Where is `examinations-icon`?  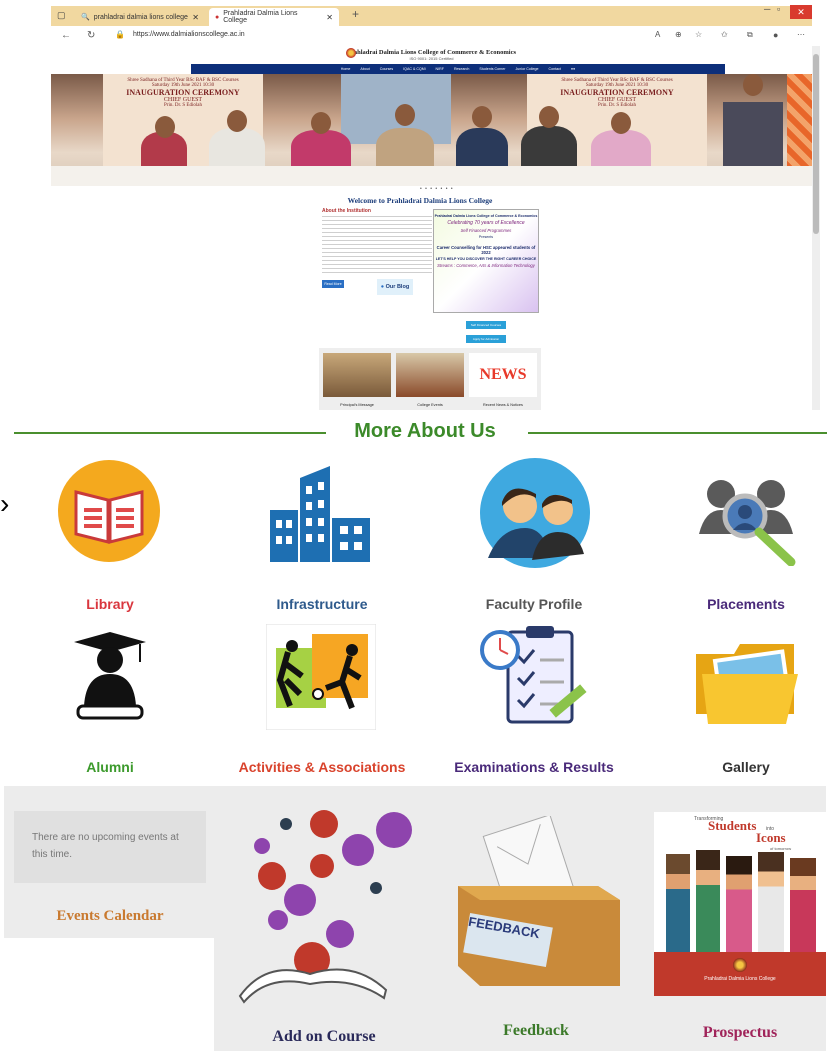 examinations-icon is located at coordinates (535, 677).